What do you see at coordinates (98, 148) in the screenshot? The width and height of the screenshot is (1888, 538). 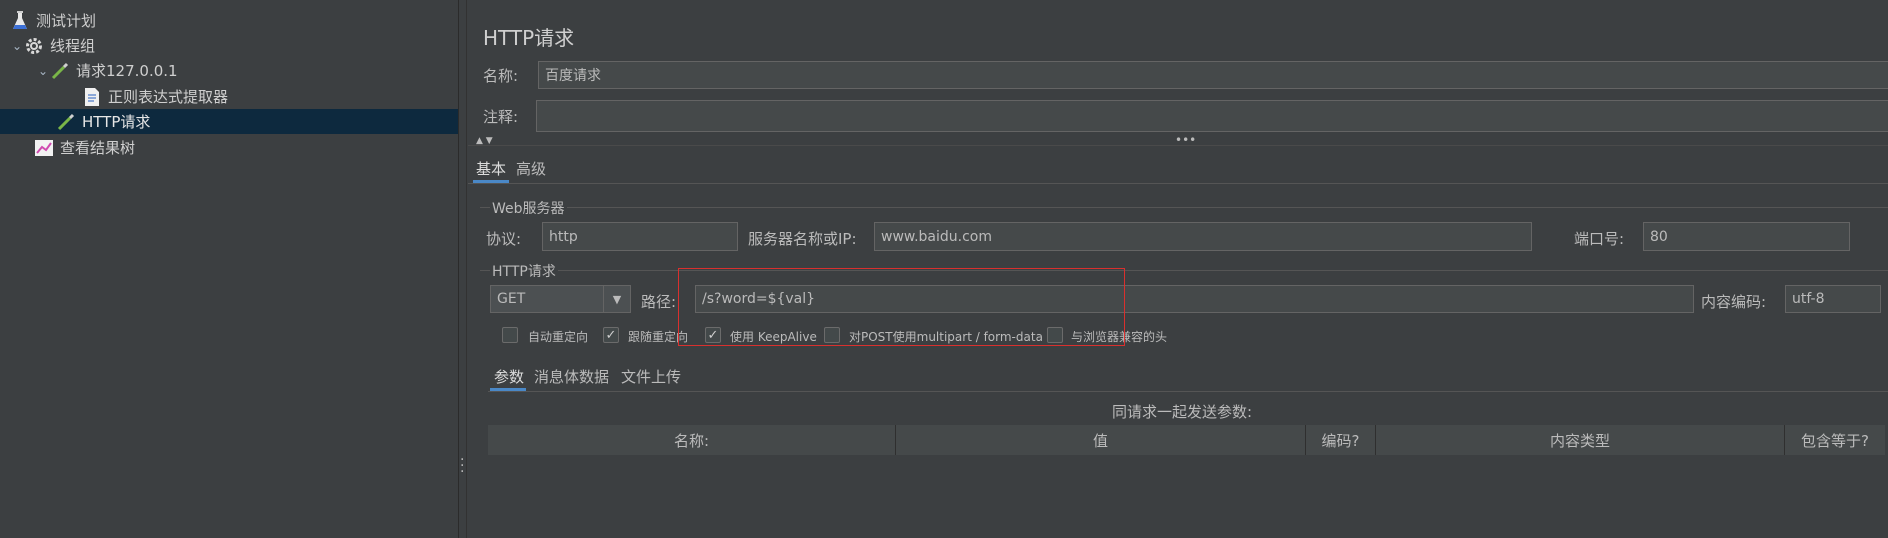 I see `tree-item-label: 查看结果树` at bounding box center [98, 148].